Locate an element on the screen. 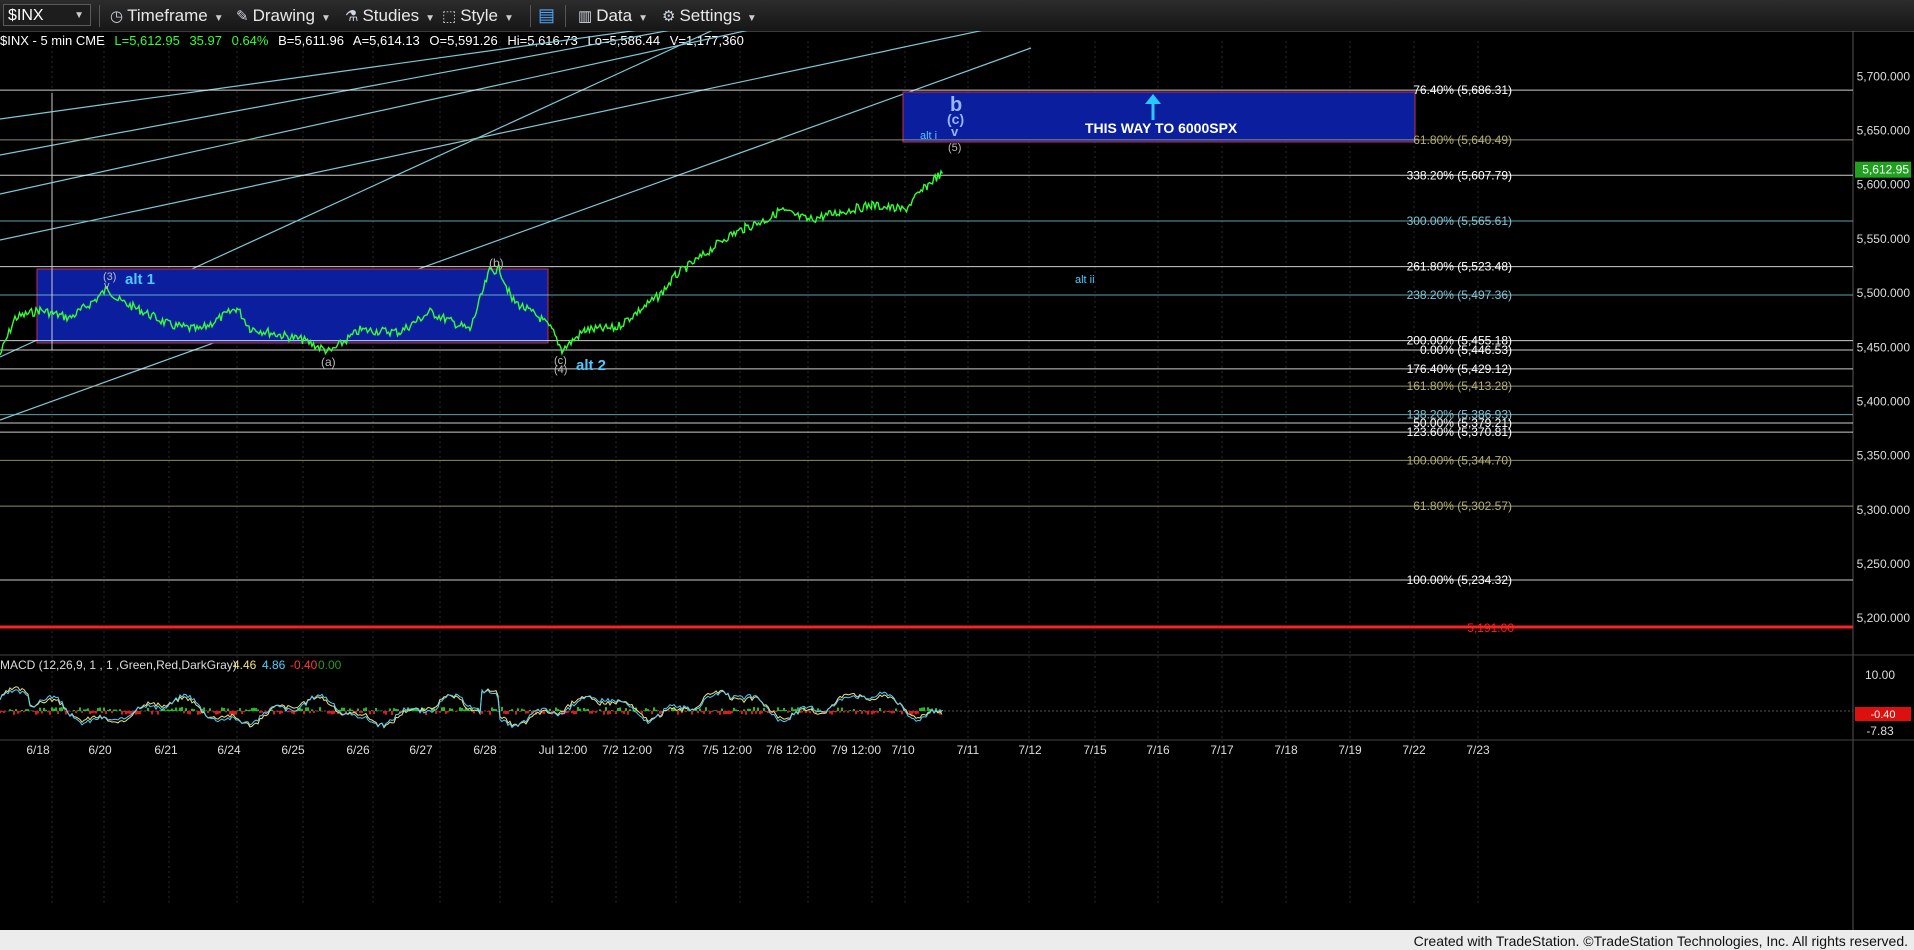 This screenshot has height=950, width=1914. price-axis-label: 5,300.000 is located at coordinates (1884, 510).